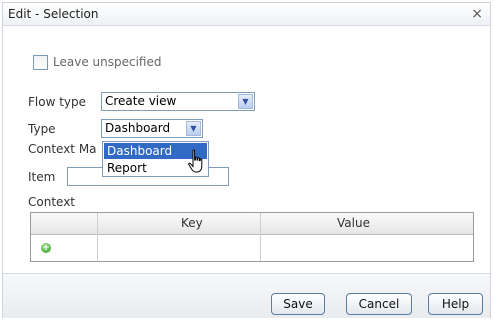 The width and height of the screenshot is (495, 322). What do you see at coordinates (53, 14) in the screenshot?
I see `dialog-title: Edit - Selection` at bounding box center [53, 14].